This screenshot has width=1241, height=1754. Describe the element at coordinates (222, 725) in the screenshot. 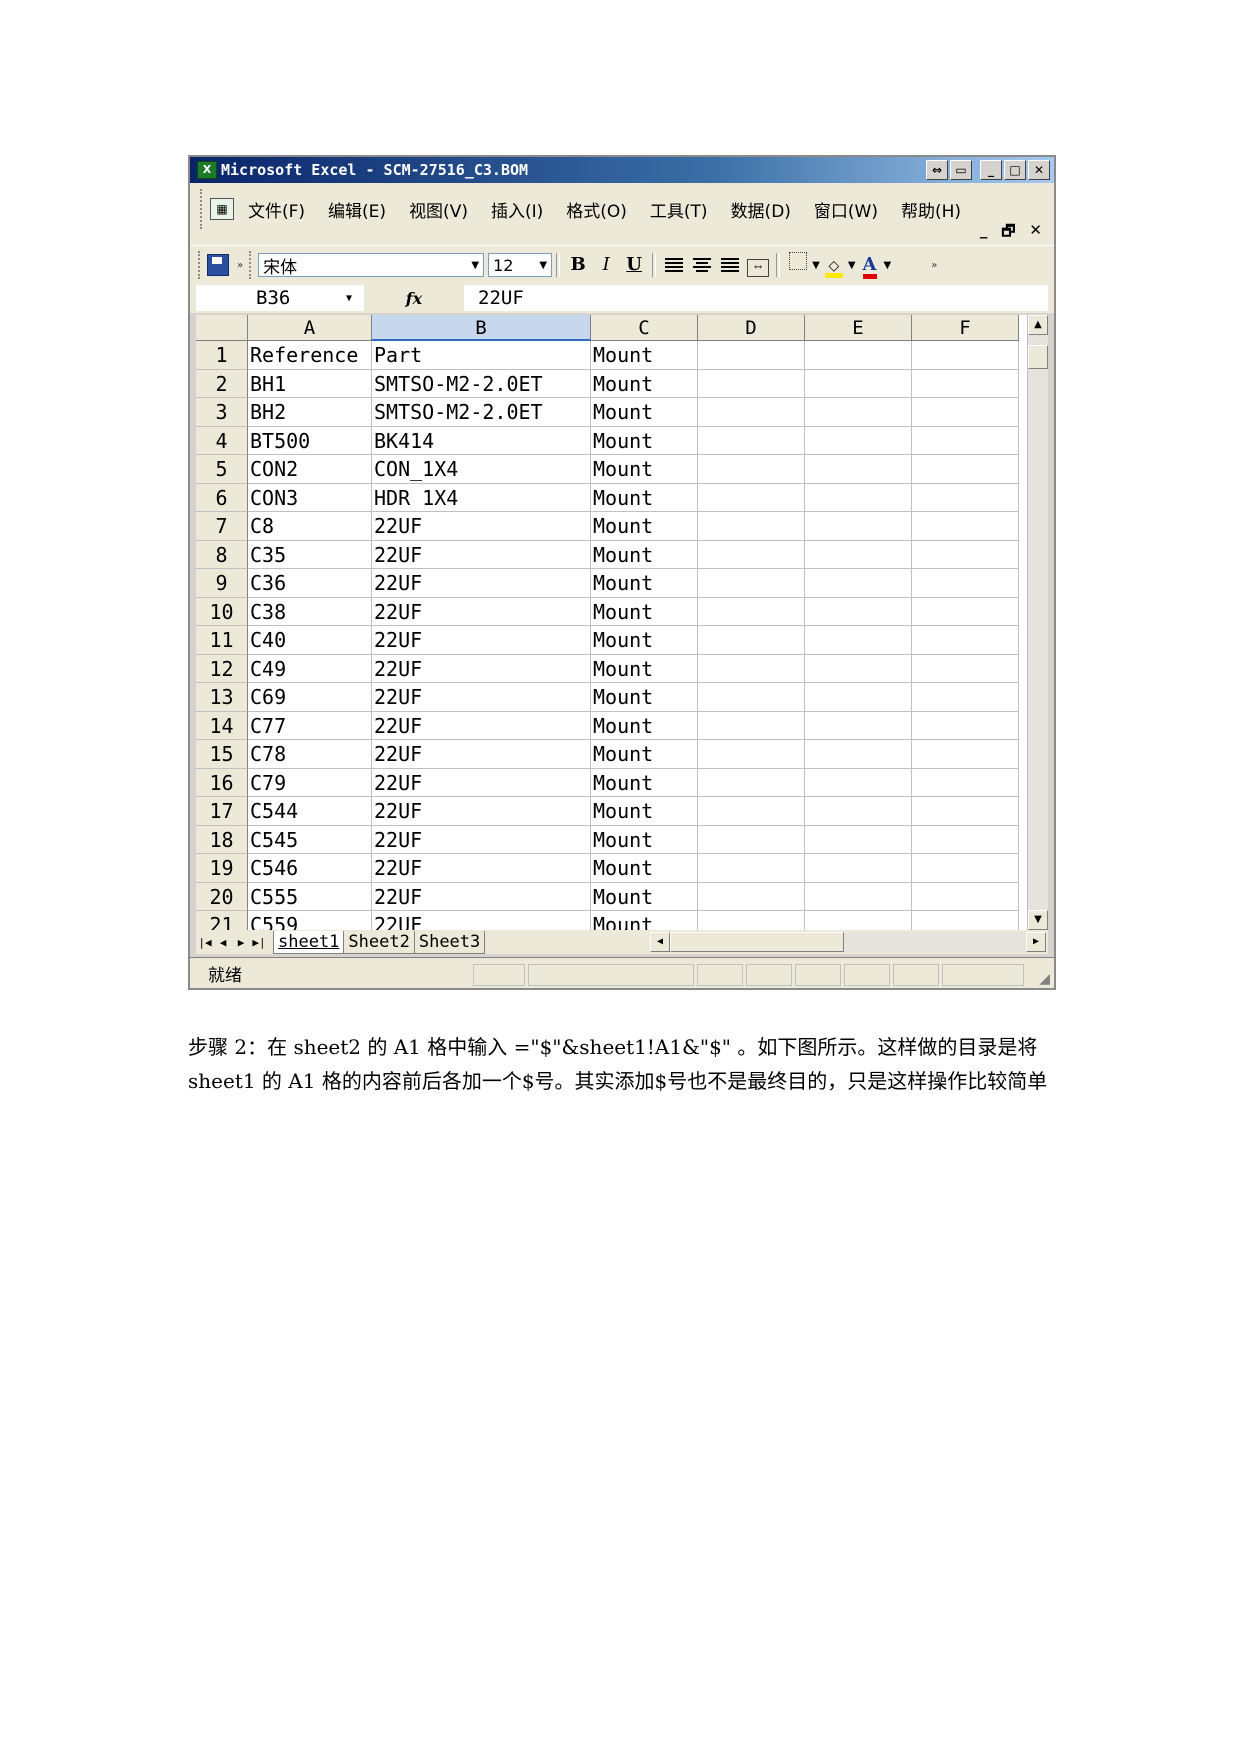

I see `row-header: 14` at that location.